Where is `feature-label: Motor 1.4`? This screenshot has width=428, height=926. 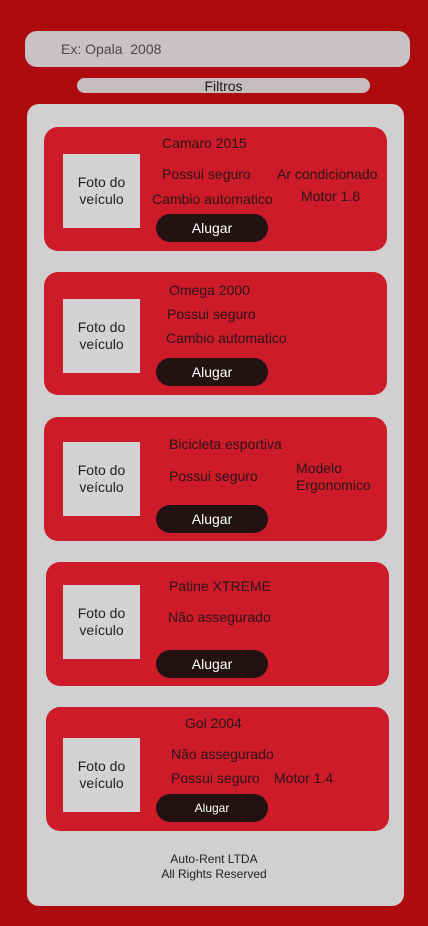 feature-label: Motor 1.4 is located at coordinates (304, 778).